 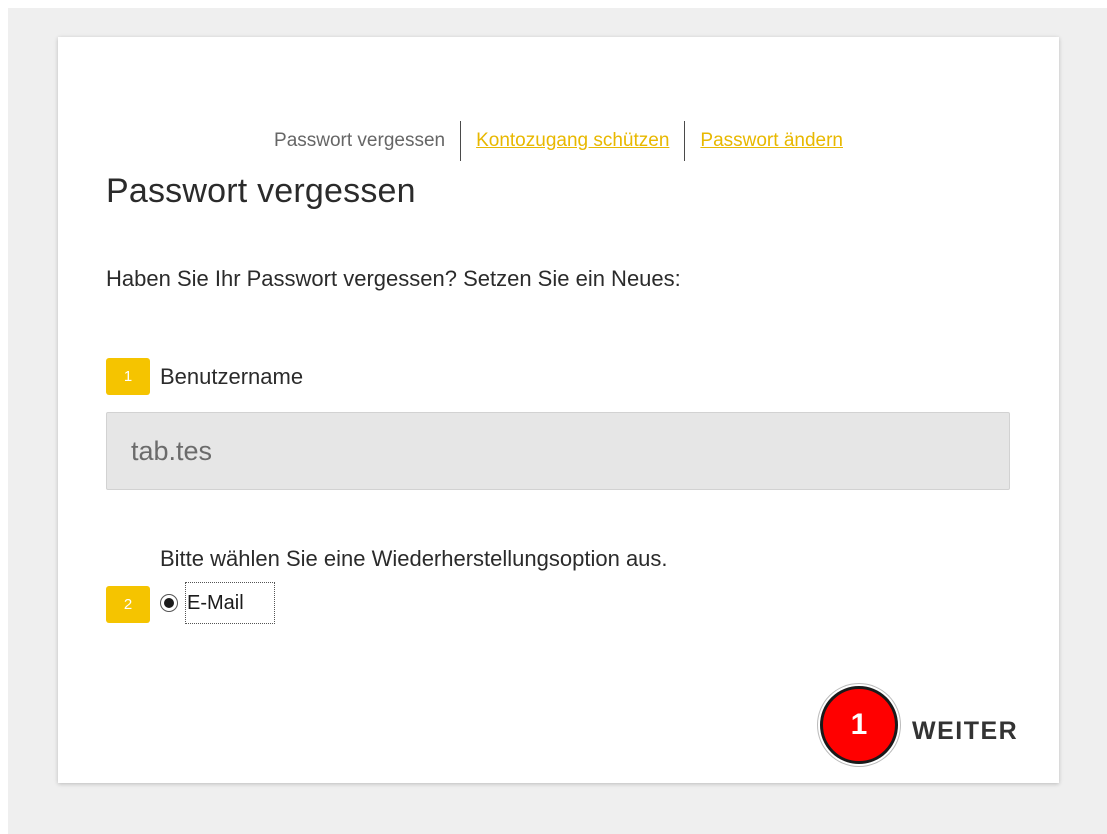 What do you see at coordinates (232, 376) in the screenshot?
I see `username-label: Benutzername` at bounding box center [232, 376].